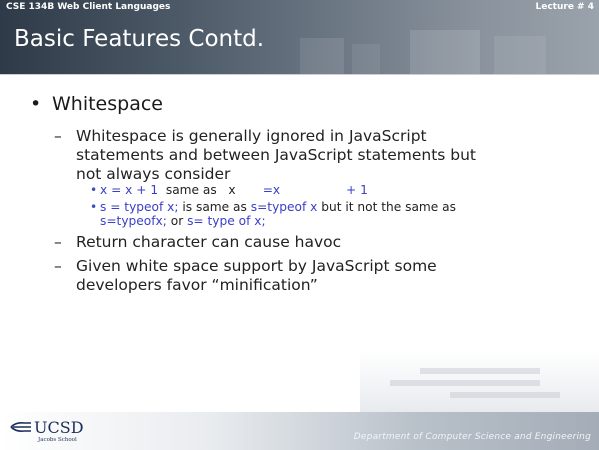 This screenshot has width=599, height=450. I want to click on code-snippet: s= type of x;, so click(226, 221).